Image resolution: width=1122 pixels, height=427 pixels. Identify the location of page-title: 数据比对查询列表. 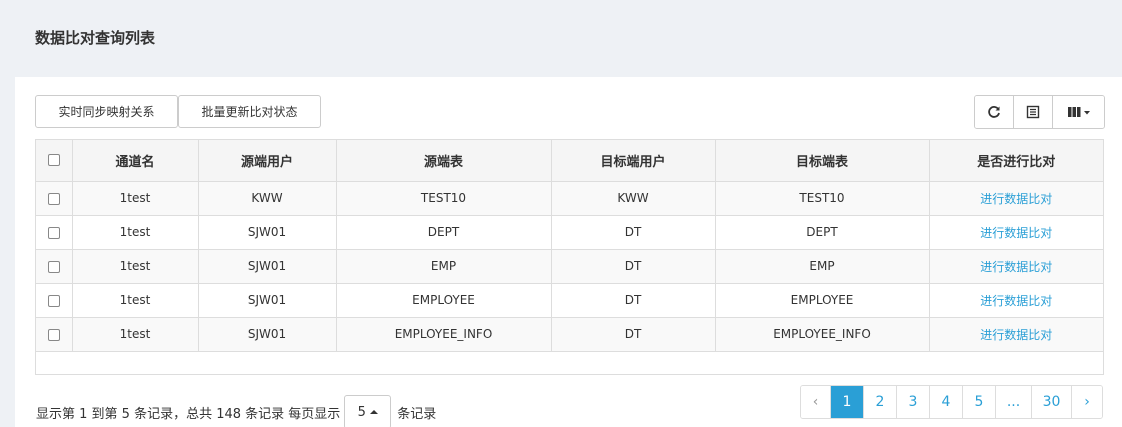
(95, 38).